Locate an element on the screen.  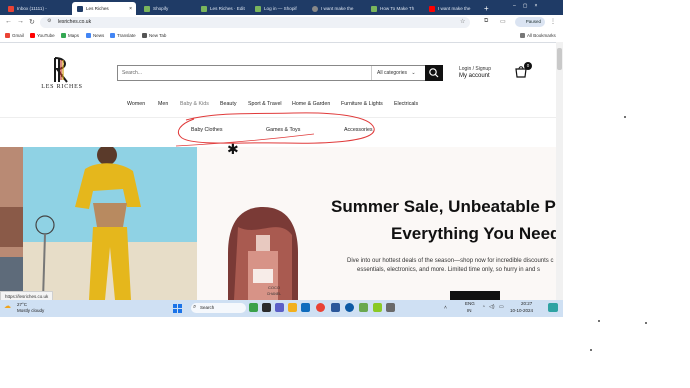
notification-icon is located at coordinates (553, 307).